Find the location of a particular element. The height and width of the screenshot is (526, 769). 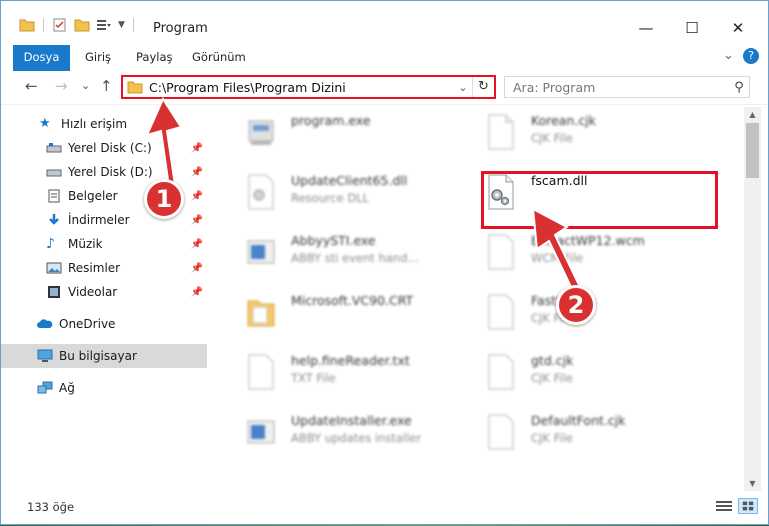

file-item: gtd.cjk CJK File is located at coordinates (579, 375).